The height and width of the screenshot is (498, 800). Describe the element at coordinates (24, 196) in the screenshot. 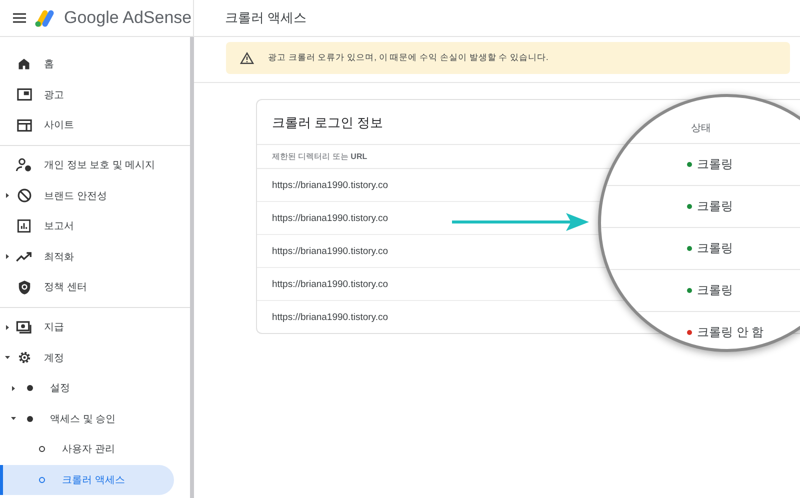

I see `block-icon` at that location.